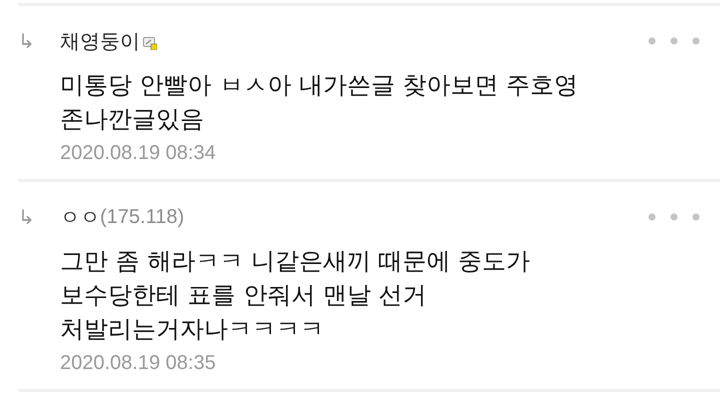 The image size is (720, 414). I want to click on author-name: 채영둥이, so click(100, 41).